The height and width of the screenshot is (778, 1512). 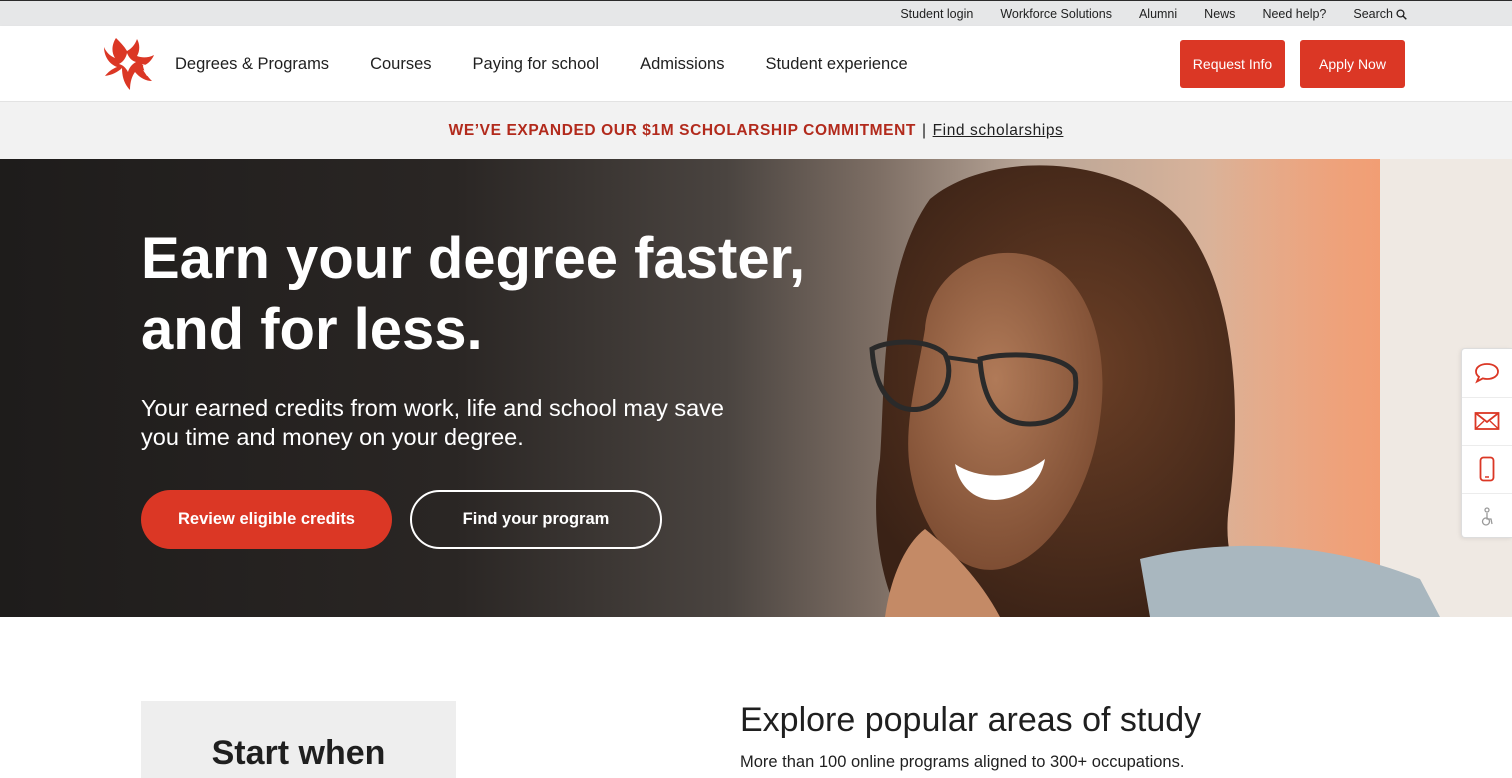 I want to click on start-when-card: Start when, so click(x=298, y=739).